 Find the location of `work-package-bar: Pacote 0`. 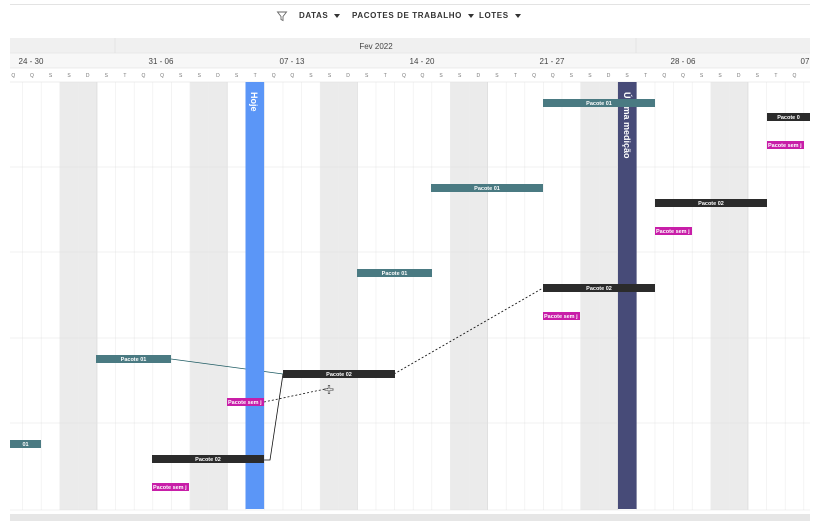

work-package-bar: Pacote 0 is located at coordinates (788, 117).